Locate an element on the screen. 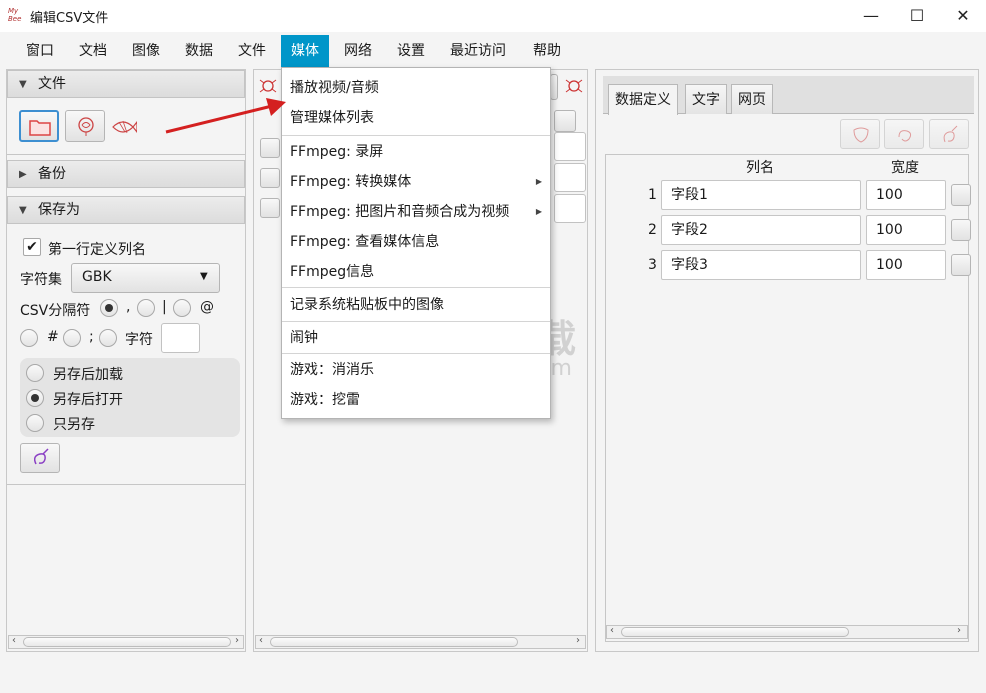  menu-item-manage-media-list: 管理媒体列表 is located at coordinates (416, 118).